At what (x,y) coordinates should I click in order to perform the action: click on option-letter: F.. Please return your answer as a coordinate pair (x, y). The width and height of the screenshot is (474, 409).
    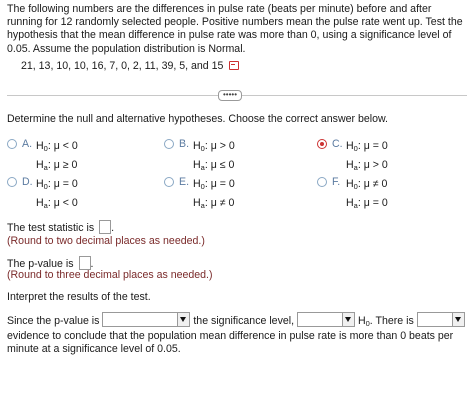
    Looking at the image, I should click on (336, 182).